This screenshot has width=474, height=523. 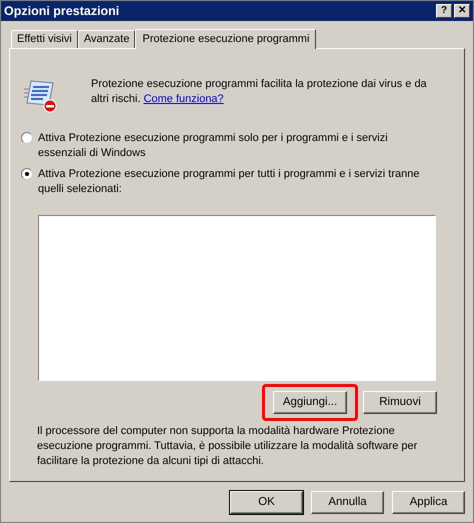 I want to click on help-link: Come funziona?, so click(x=184, y=99).